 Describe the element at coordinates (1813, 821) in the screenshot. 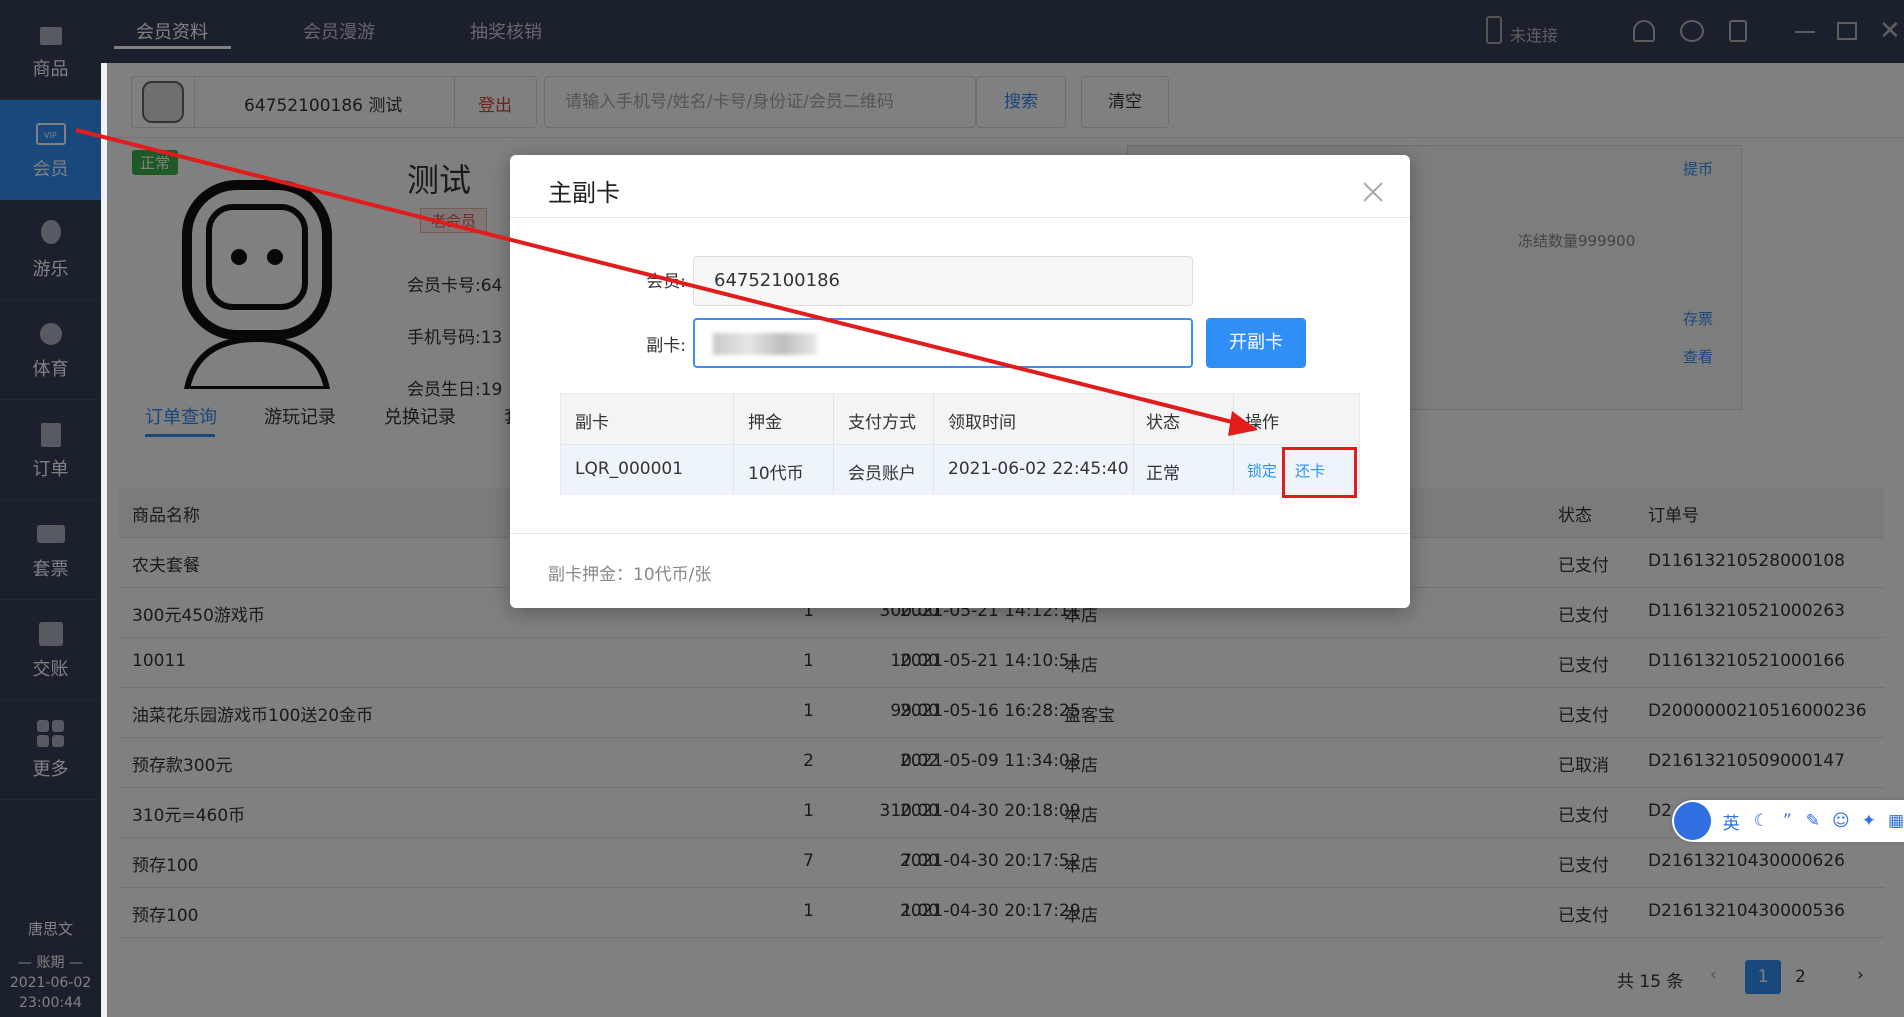

I see `wrench-icon: ✎` at that location.